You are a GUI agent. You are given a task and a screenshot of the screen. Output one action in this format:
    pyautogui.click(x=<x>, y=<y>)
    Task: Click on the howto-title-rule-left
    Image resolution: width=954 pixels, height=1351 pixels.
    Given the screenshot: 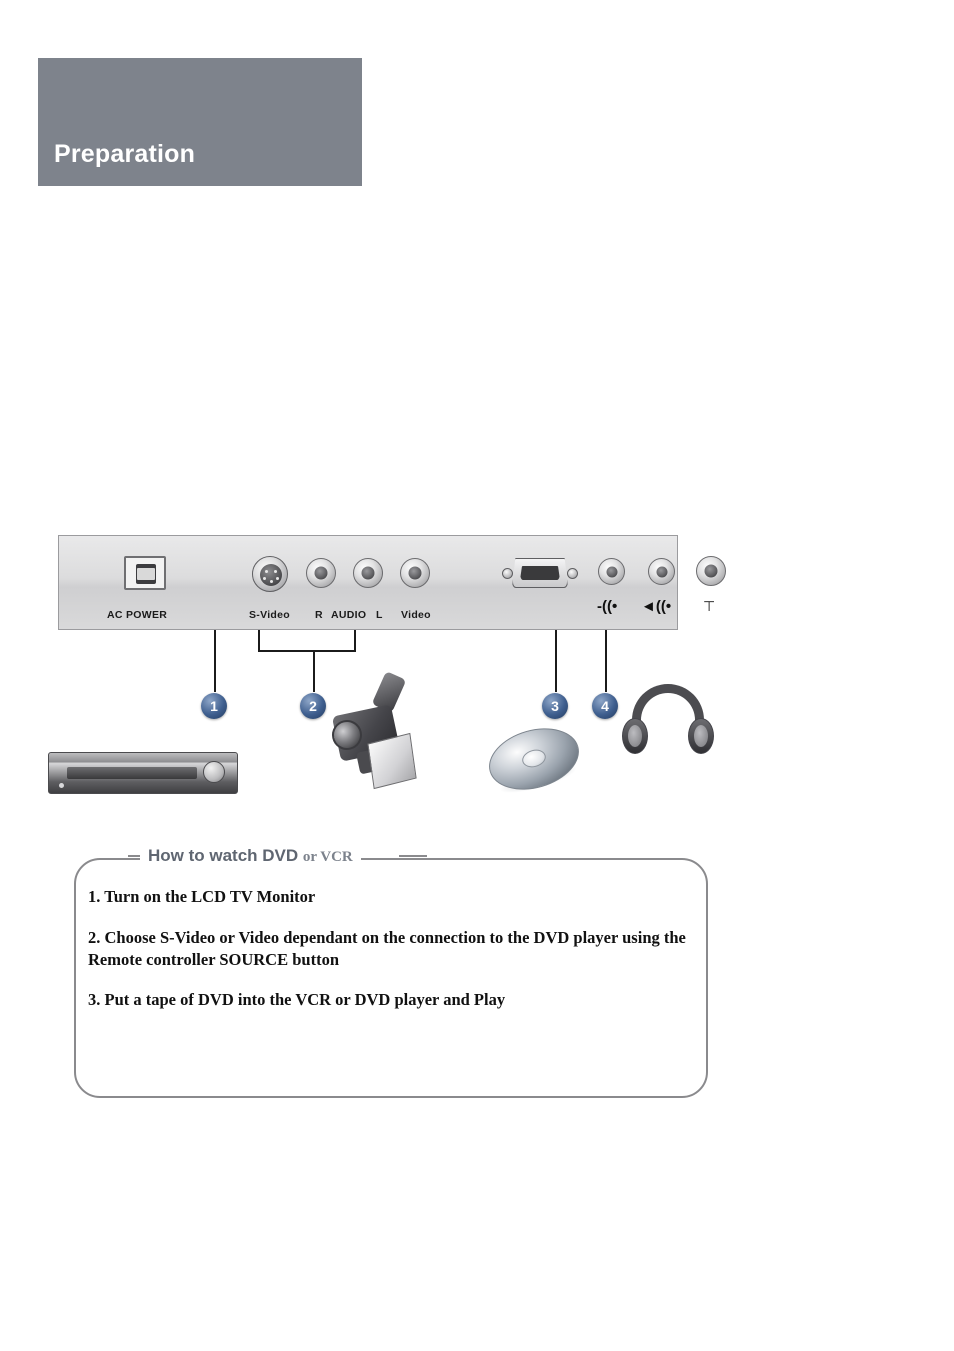 What is the action you would take?
    pyautogui.click(x=134, y=856)
    